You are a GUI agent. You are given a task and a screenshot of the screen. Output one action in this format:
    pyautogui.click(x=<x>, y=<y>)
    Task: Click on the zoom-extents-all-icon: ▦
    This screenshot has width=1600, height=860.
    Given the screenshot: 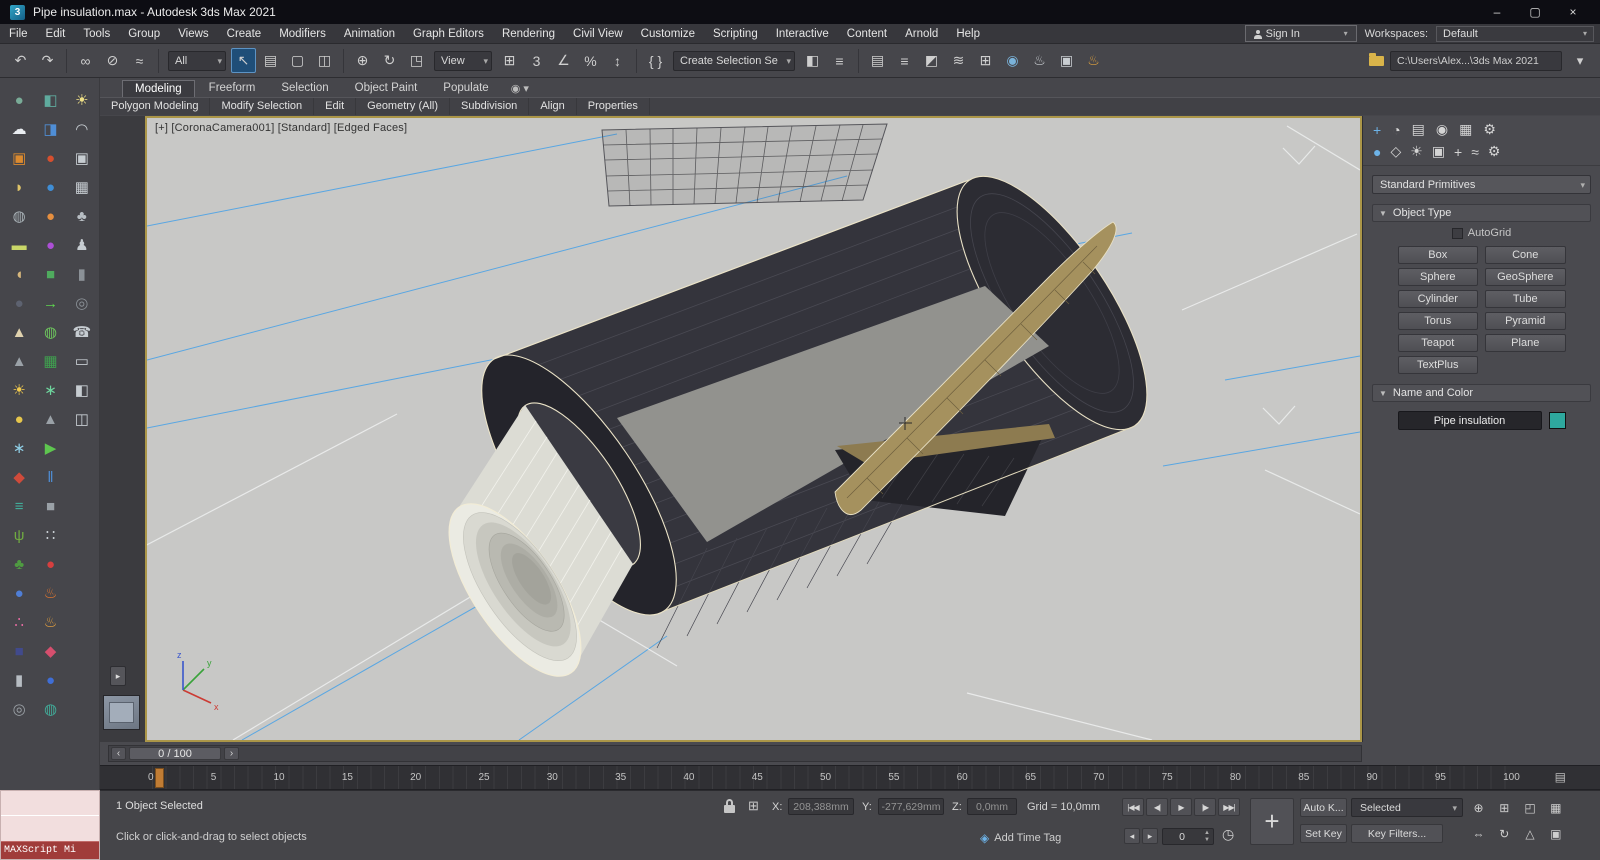 What is the action you would take?
    pyautogui.click(x=1555, y=808)
    